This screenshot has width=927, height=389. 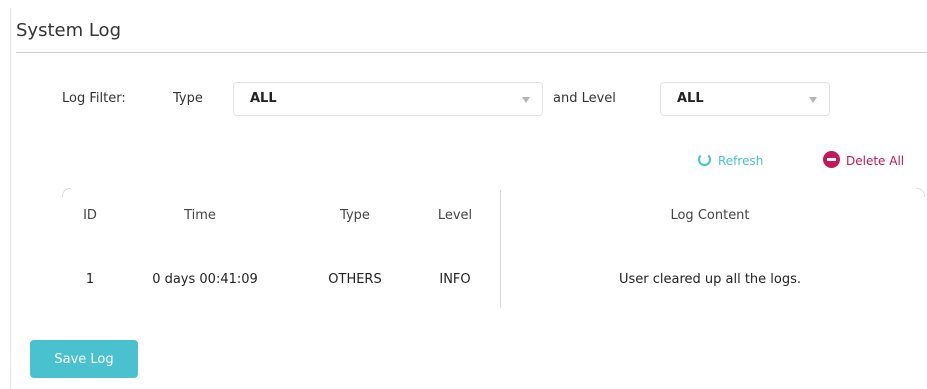 I want to click on header-type: Type, so click(x=355, y=215).